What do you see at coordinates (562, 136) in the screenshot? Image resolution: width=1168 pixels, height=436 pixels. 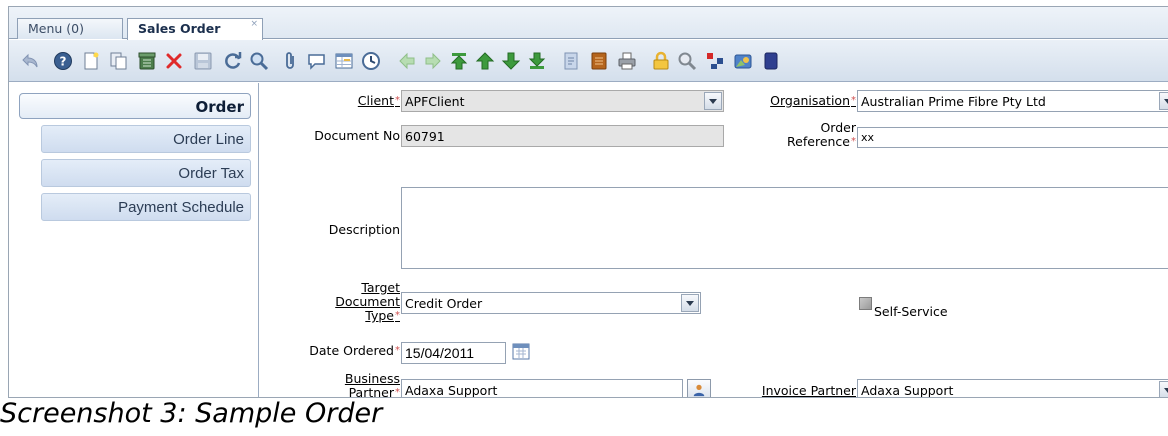 I see `document-no-field: 60791` at bounding box center [562, 136].